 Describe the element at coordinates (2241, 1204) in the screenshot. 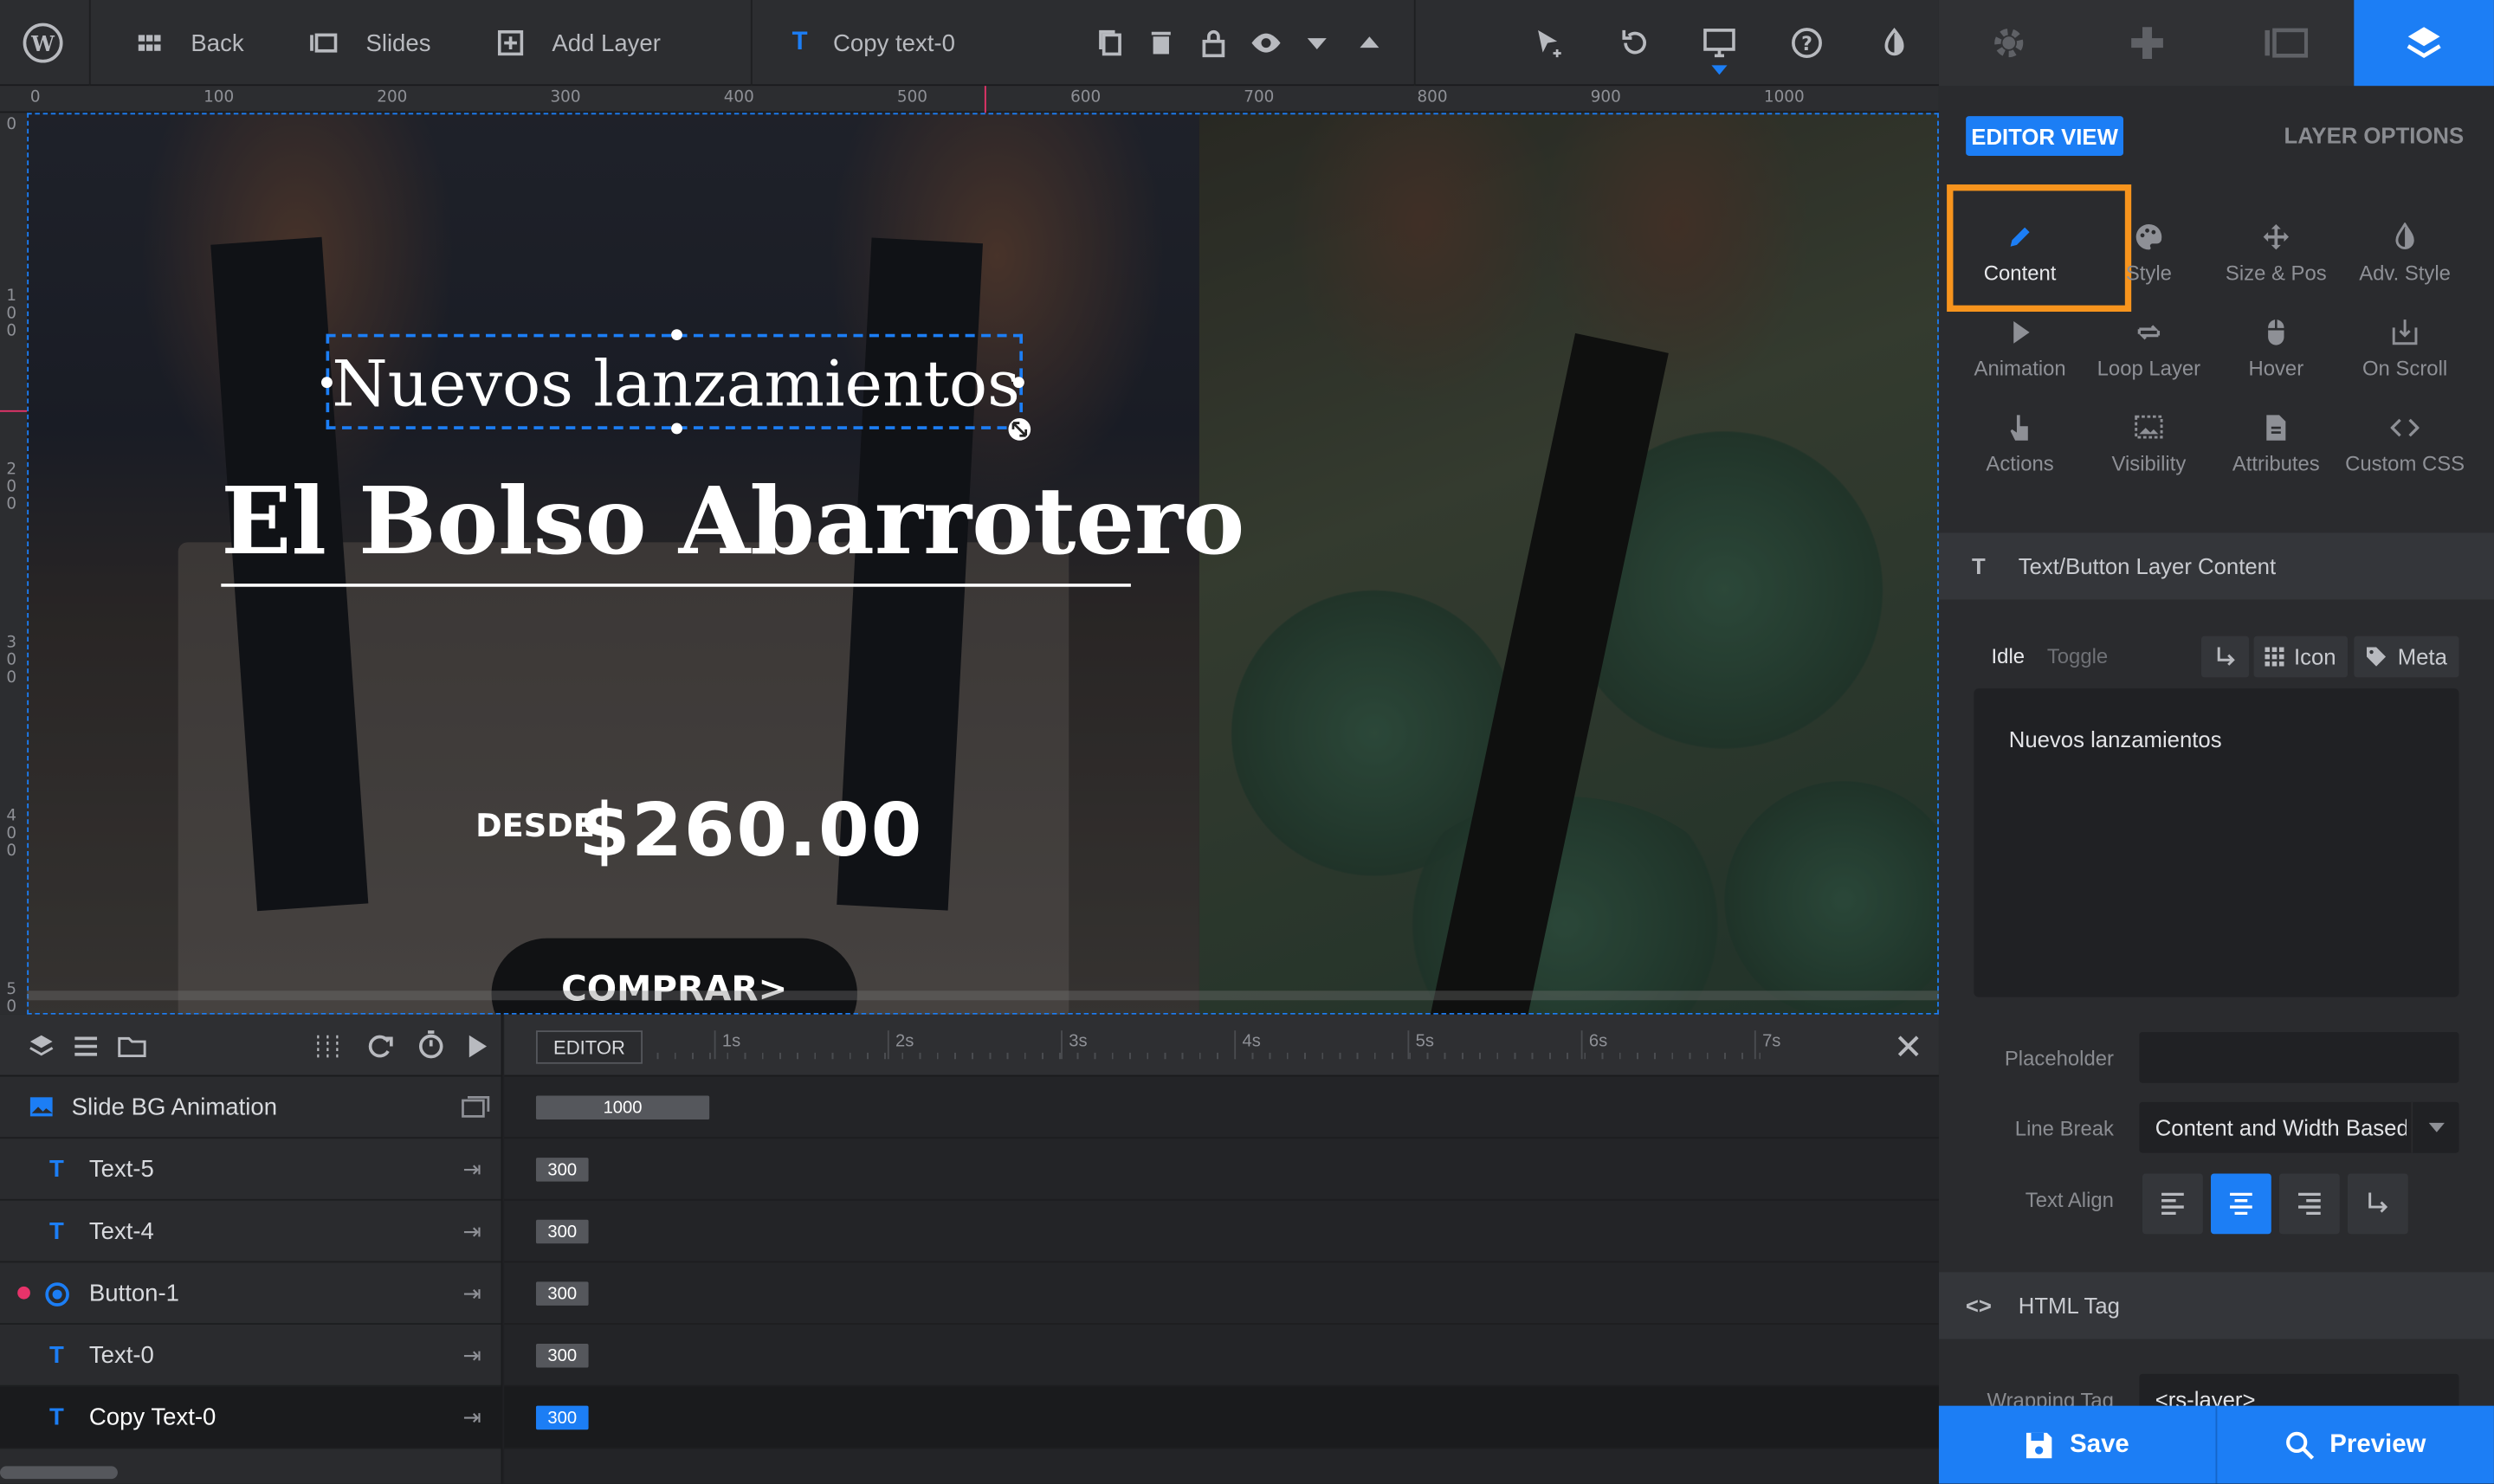

I see `align-center-button` at that location.